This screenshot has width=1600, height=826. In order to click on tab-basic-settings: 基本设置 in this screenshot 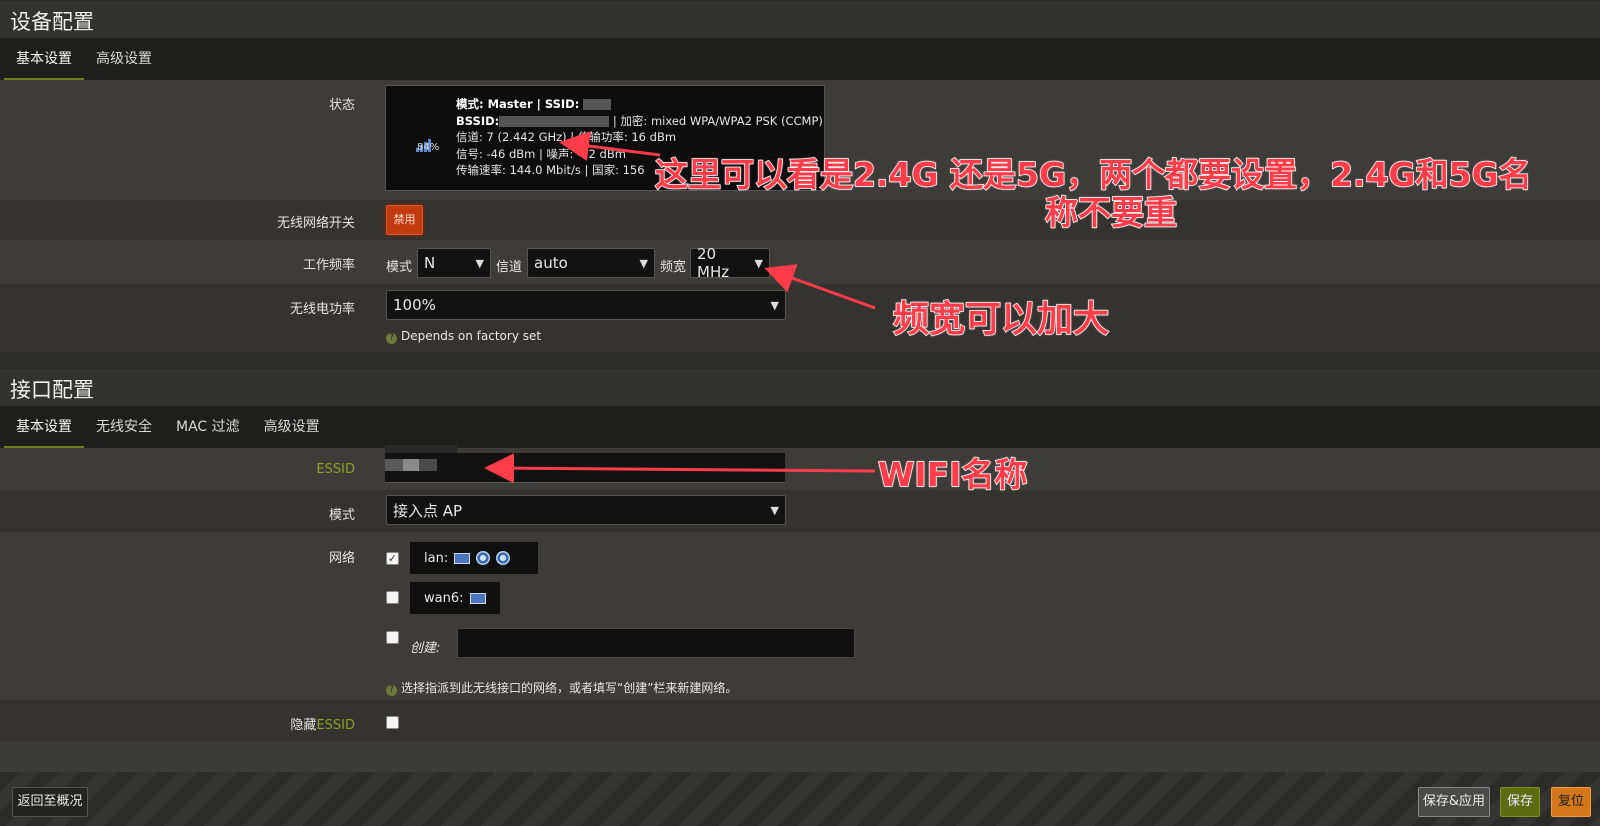, I will do `click(44, 59)`.